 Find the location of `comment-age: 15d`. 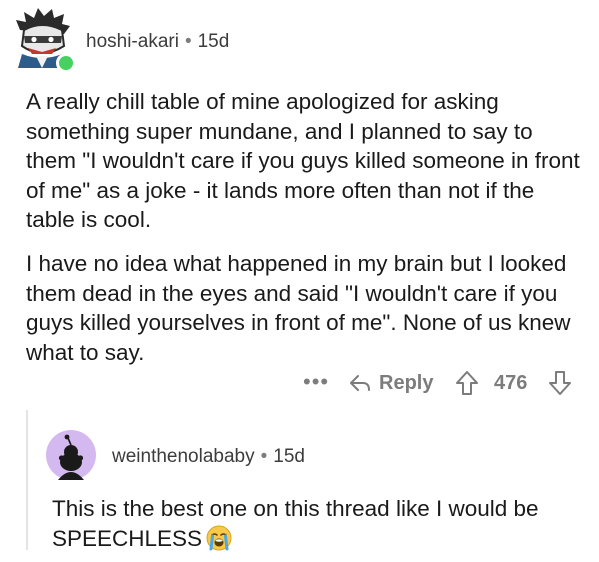

comment-age: 15d is located at coordinates (213, 41).